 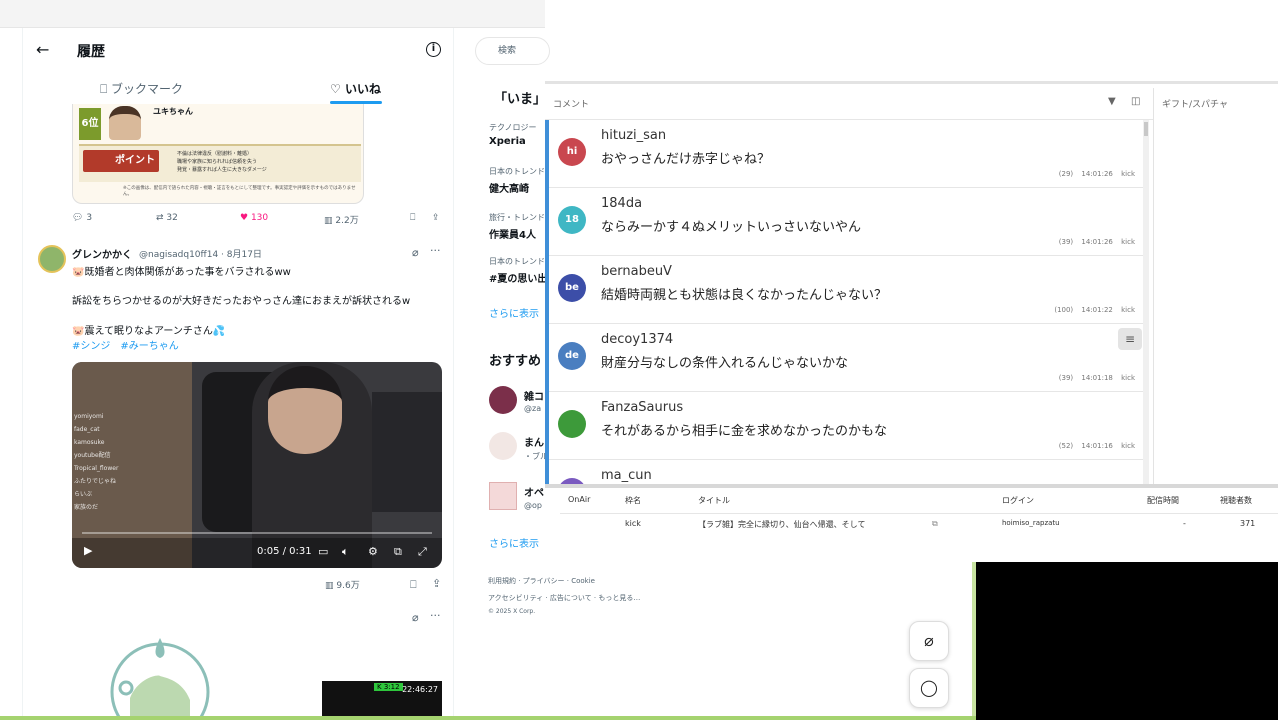 I want to click on author-handle: @nagisadq10ff14 · 8月17日, so click(x=200, y=253).